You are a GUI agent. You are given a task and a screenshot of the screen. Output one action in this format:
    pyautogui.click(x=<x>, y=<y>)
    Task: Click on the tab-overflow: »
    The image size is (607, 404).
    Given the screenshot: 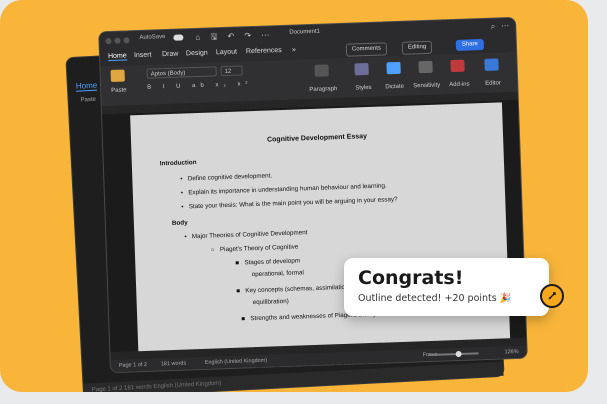 What is the action you would take?
    pyautogui.click(x=294, y=50)
    